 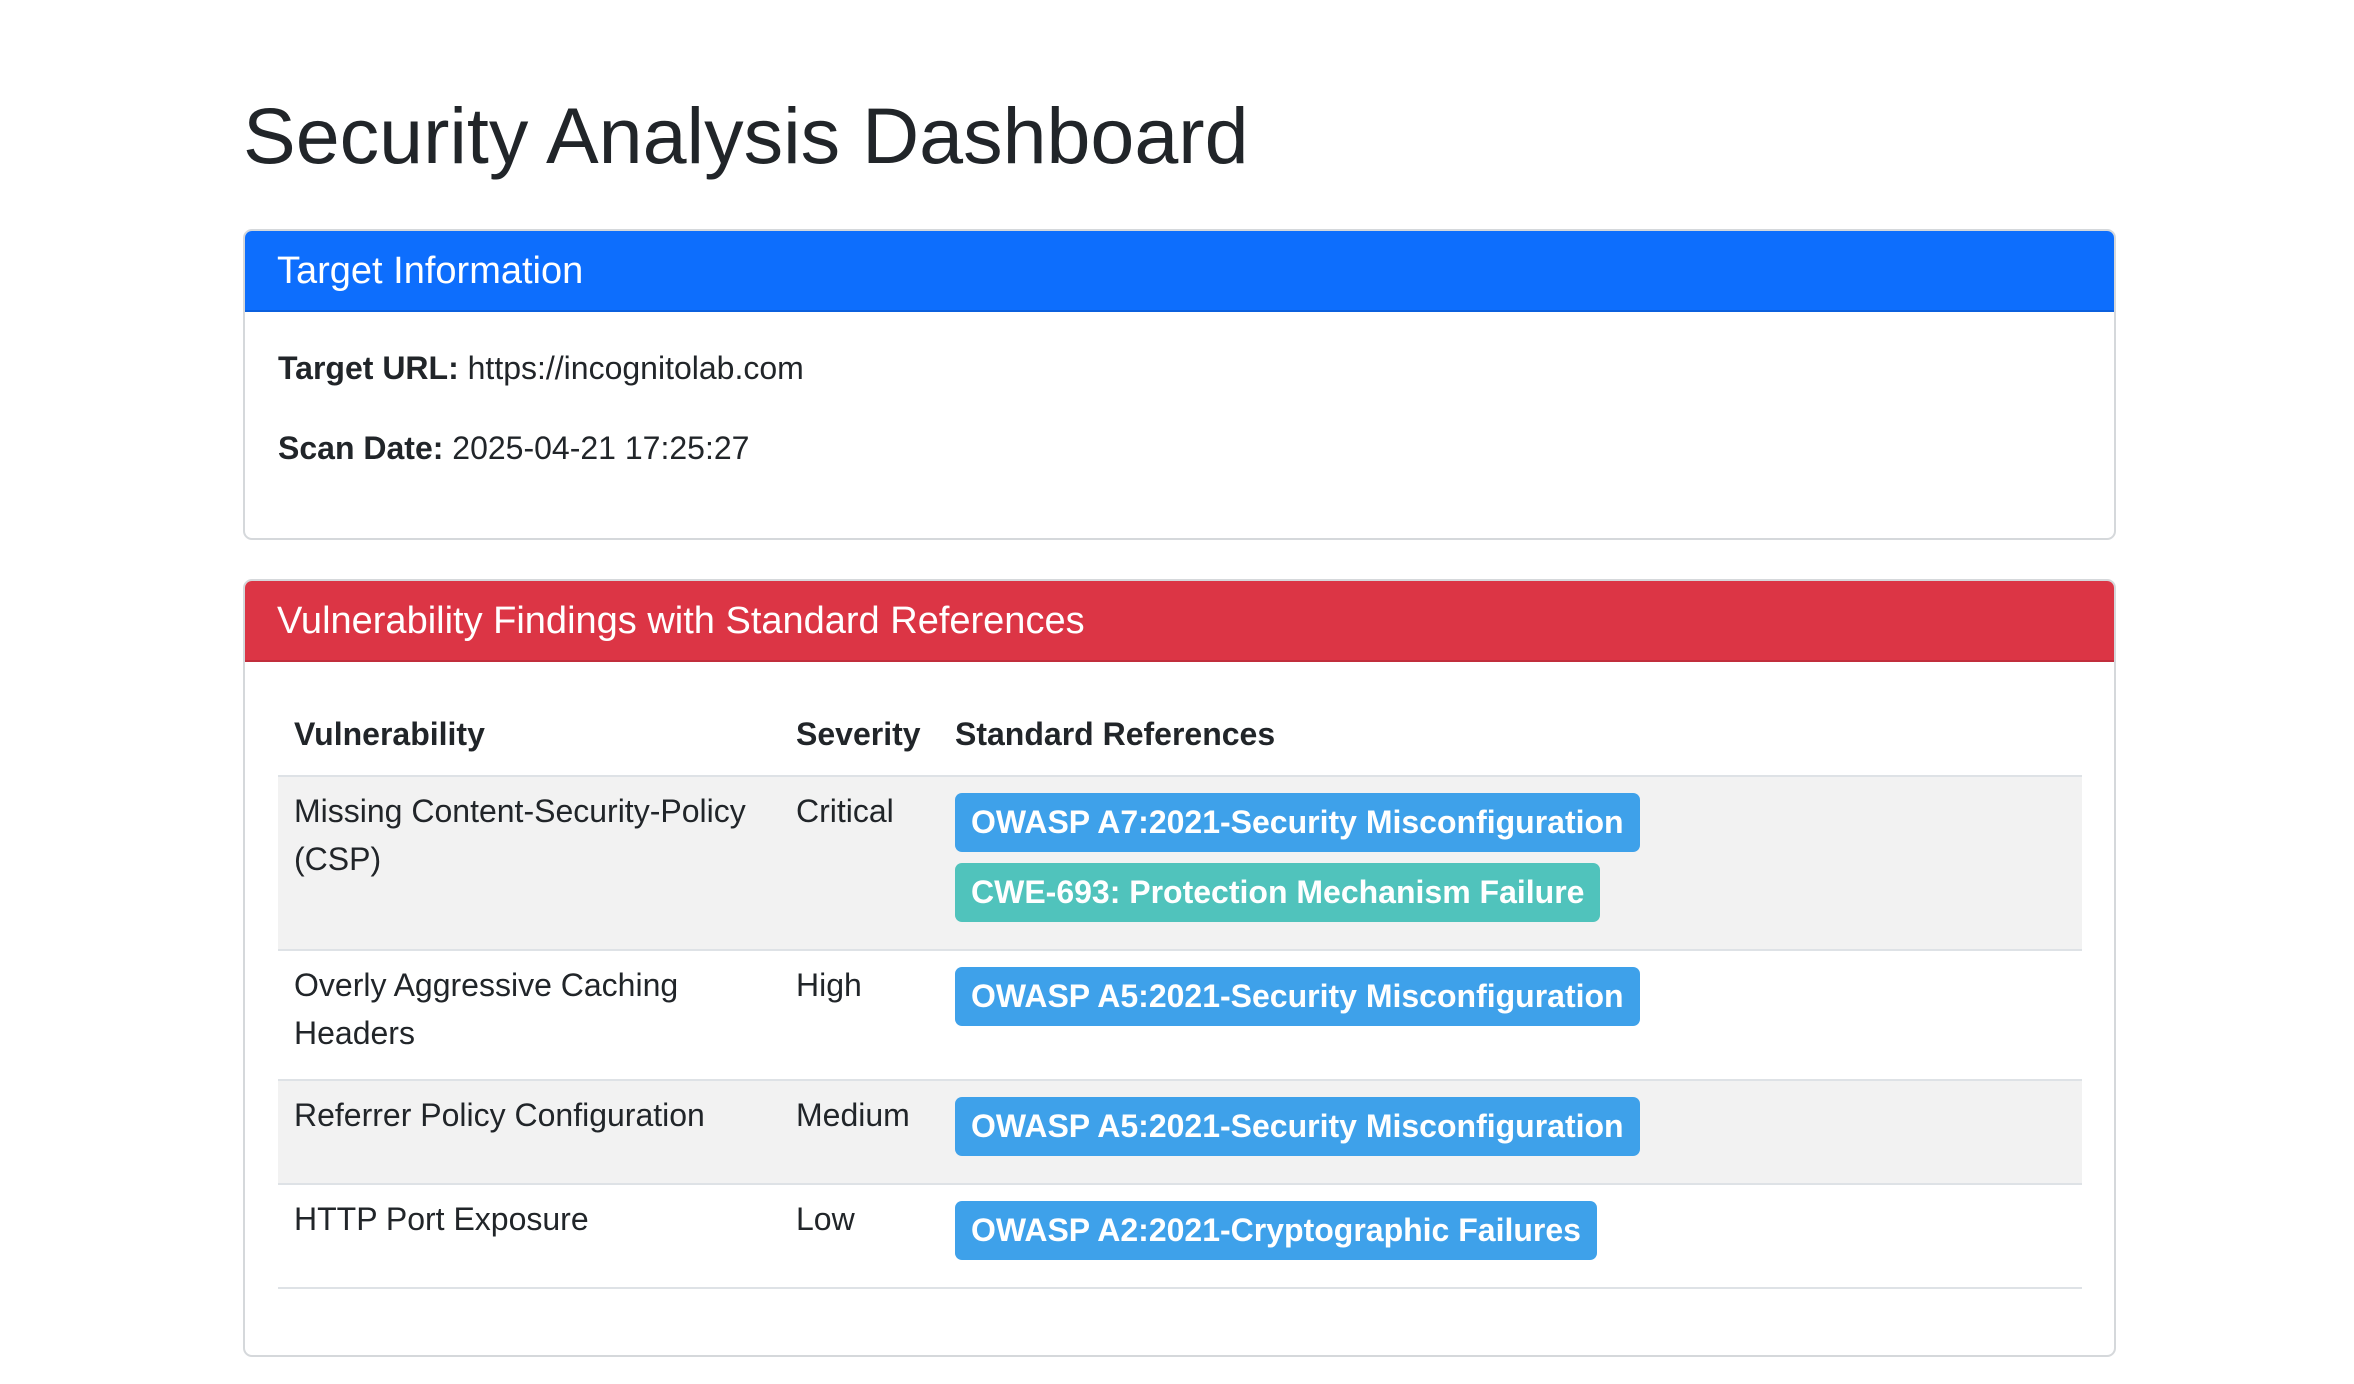 What do you see at coordinates (529, 863) in the screenshot?
I see `vulnerability-cell: Missing Content-Security-Policy (CSP)` at bounding box center [529, 863].